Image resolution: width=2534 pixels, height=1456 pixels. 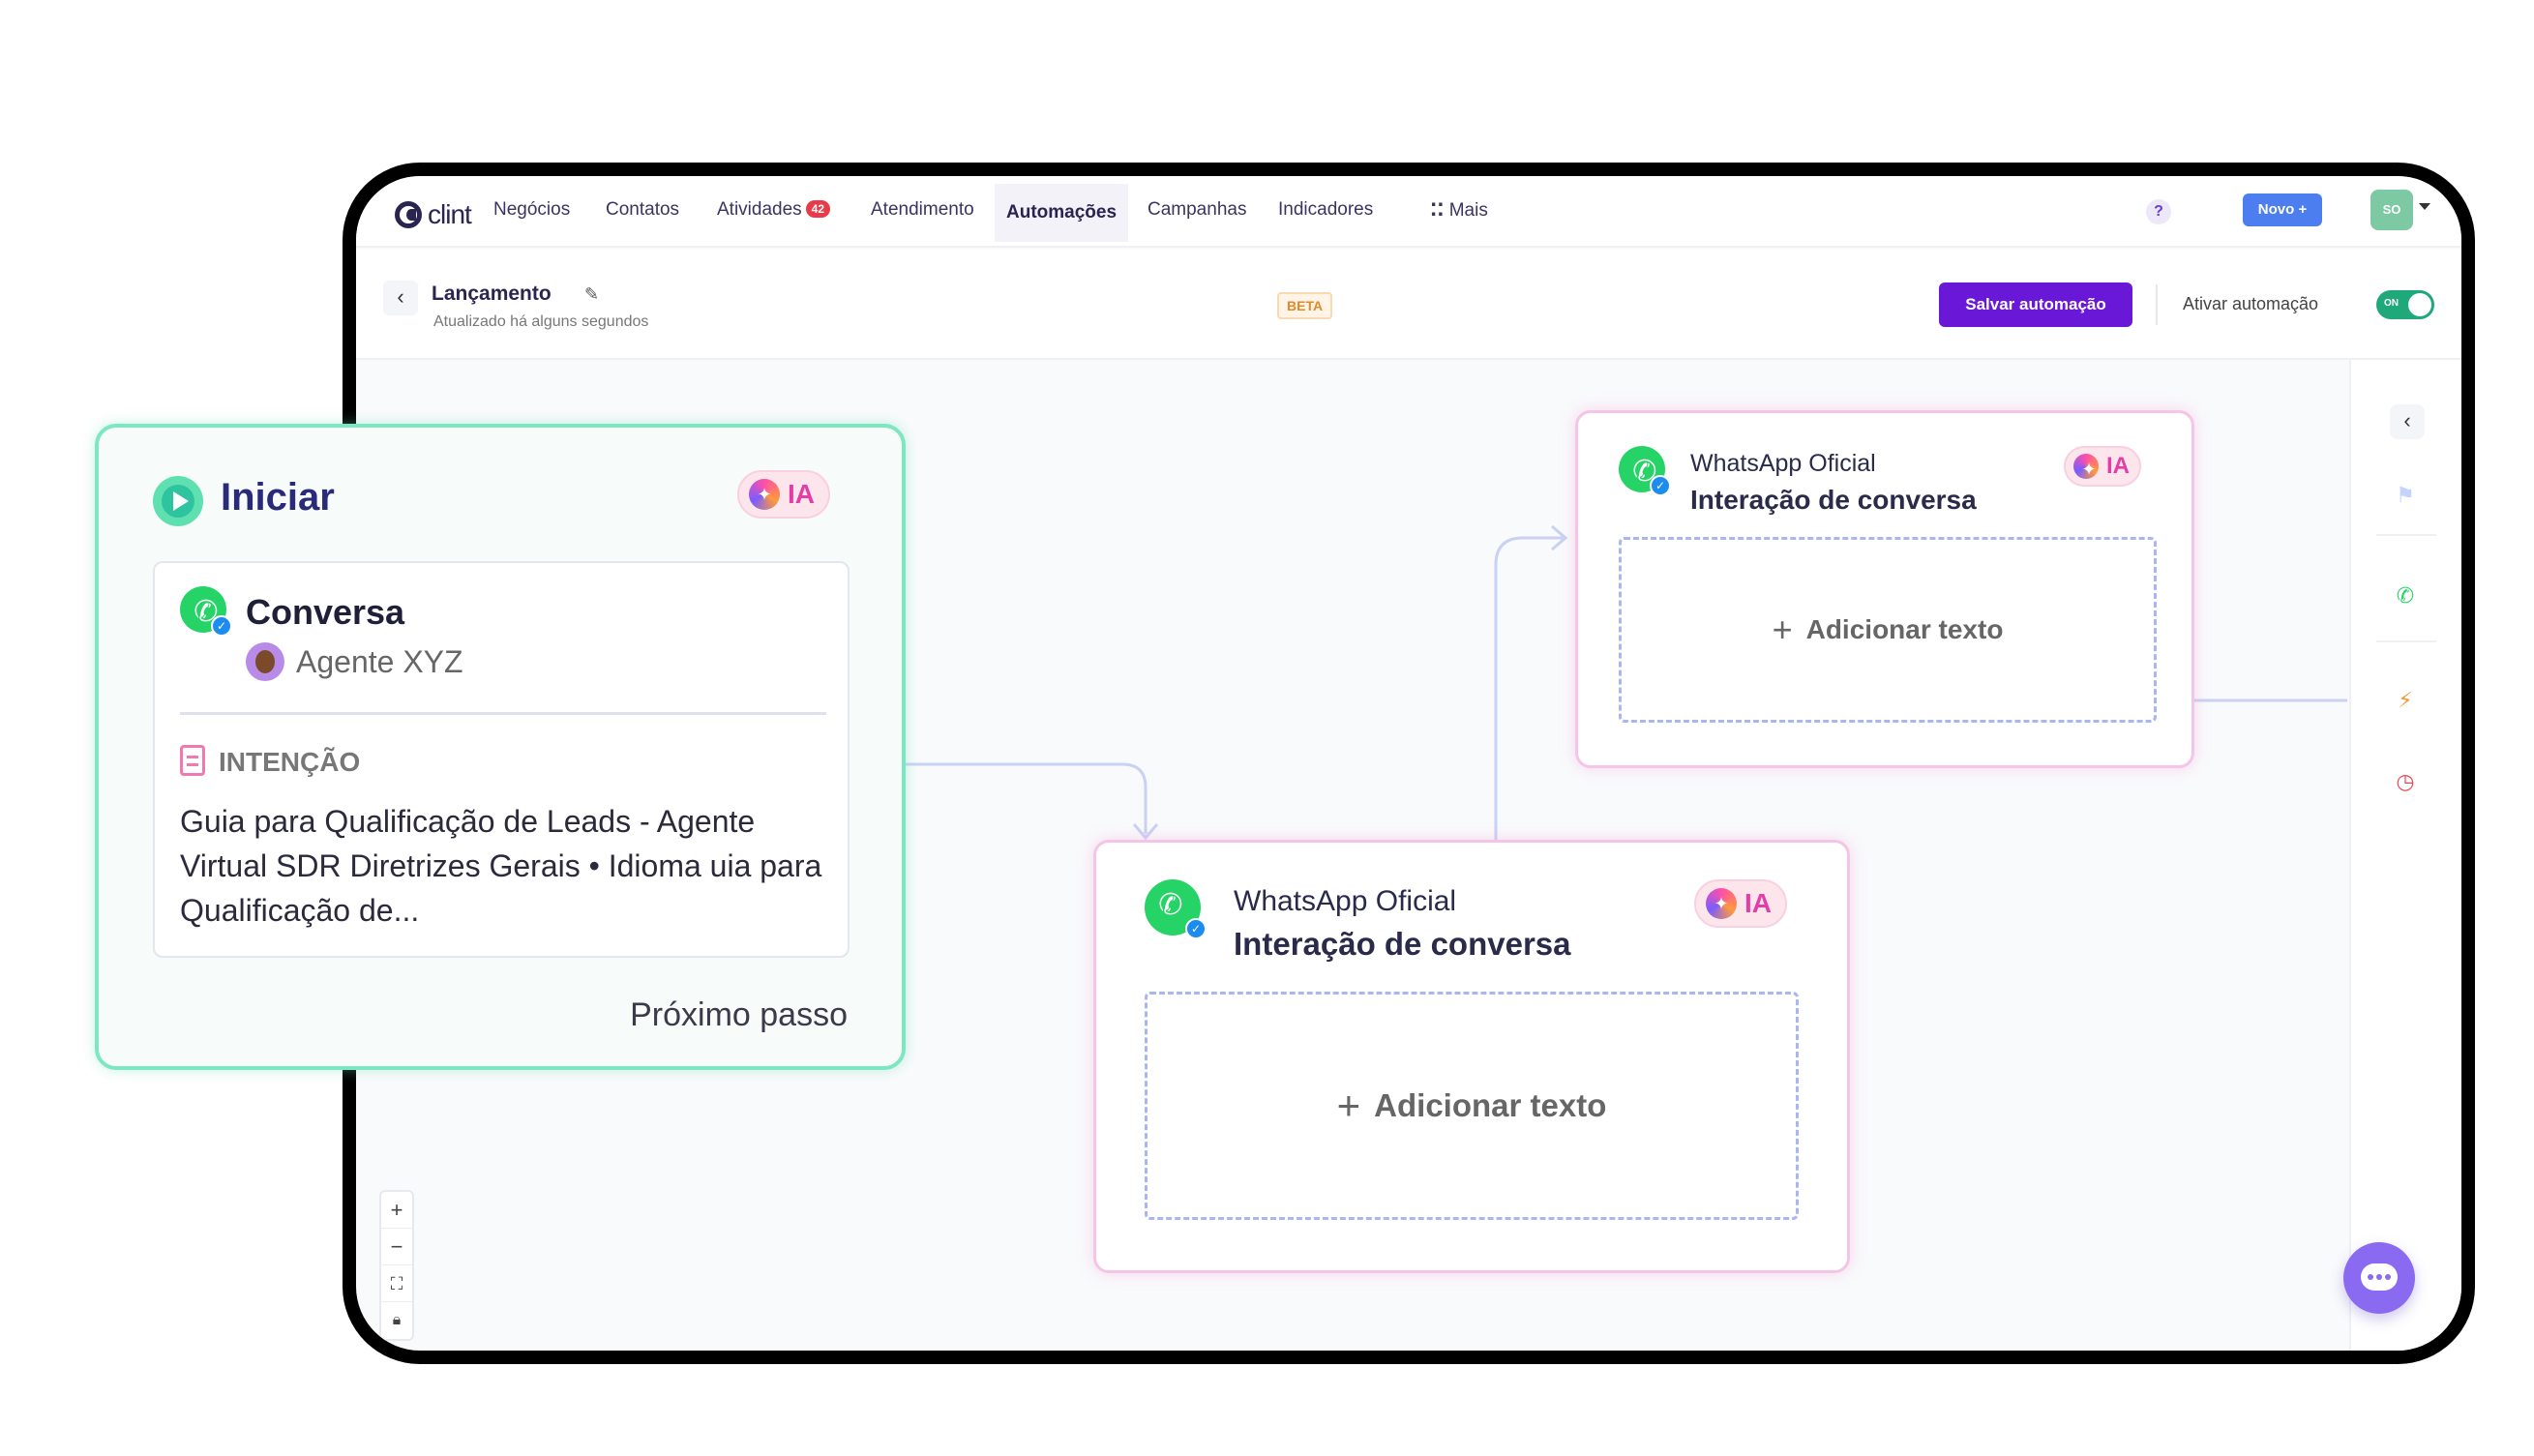 I want to click on zoom-controls: + − ⛶ 🔒︎, so click(x=397, y=1265).